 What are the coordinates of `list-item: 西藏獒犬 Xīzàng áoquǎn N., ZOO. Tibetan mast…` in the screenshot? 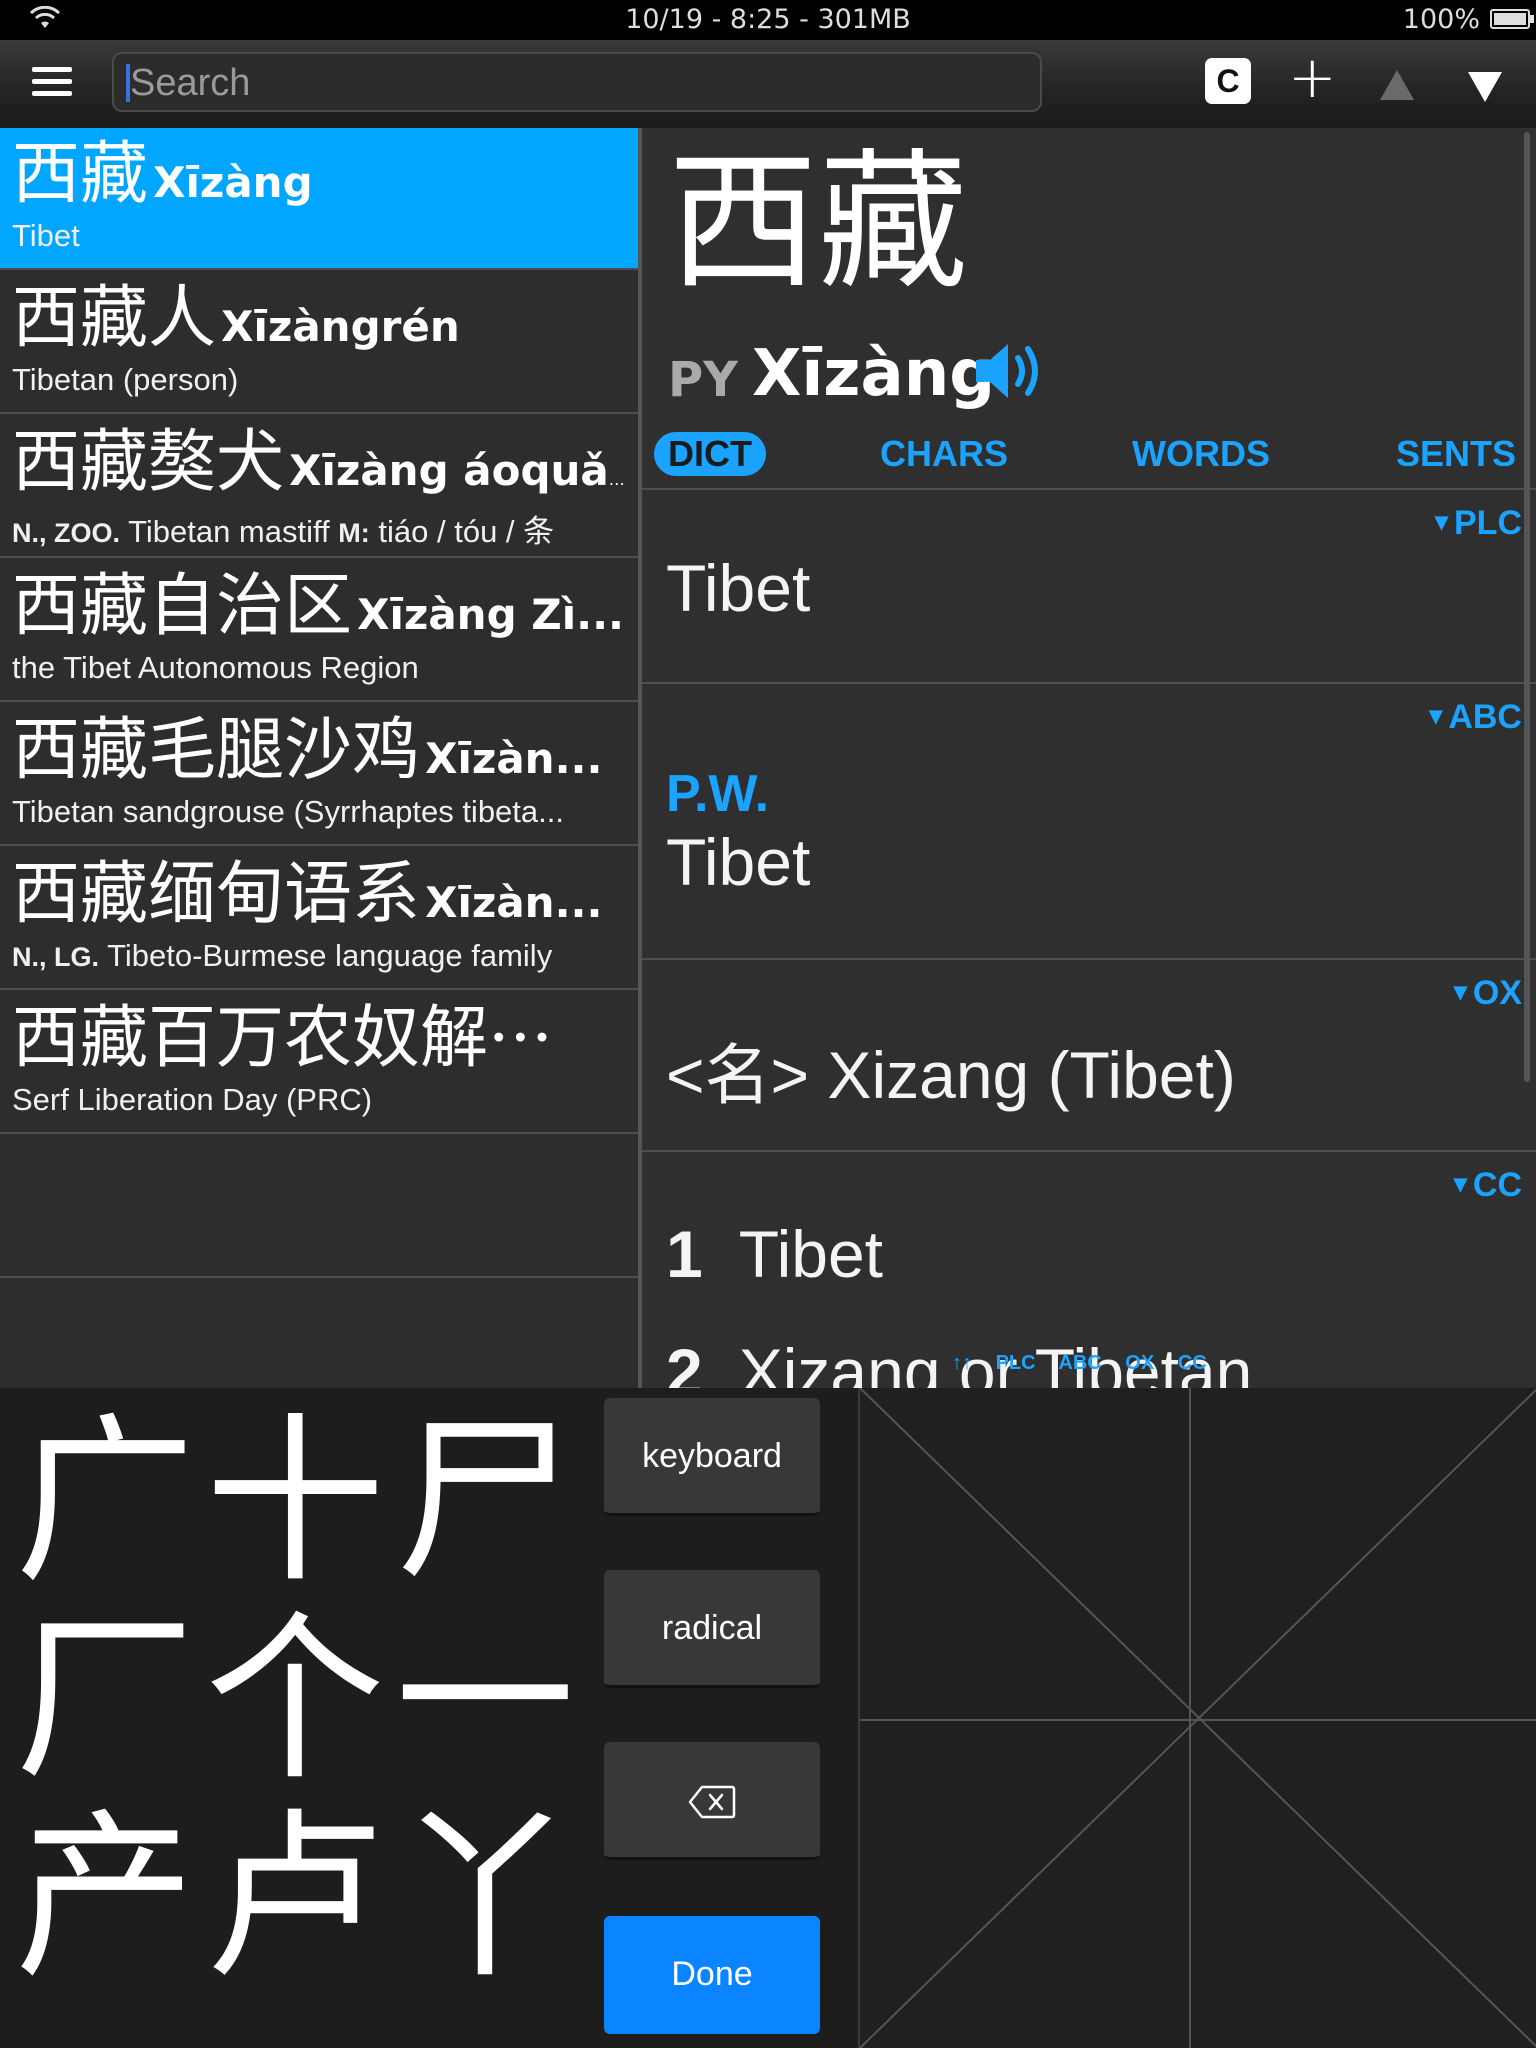 It's located at (319, 487).